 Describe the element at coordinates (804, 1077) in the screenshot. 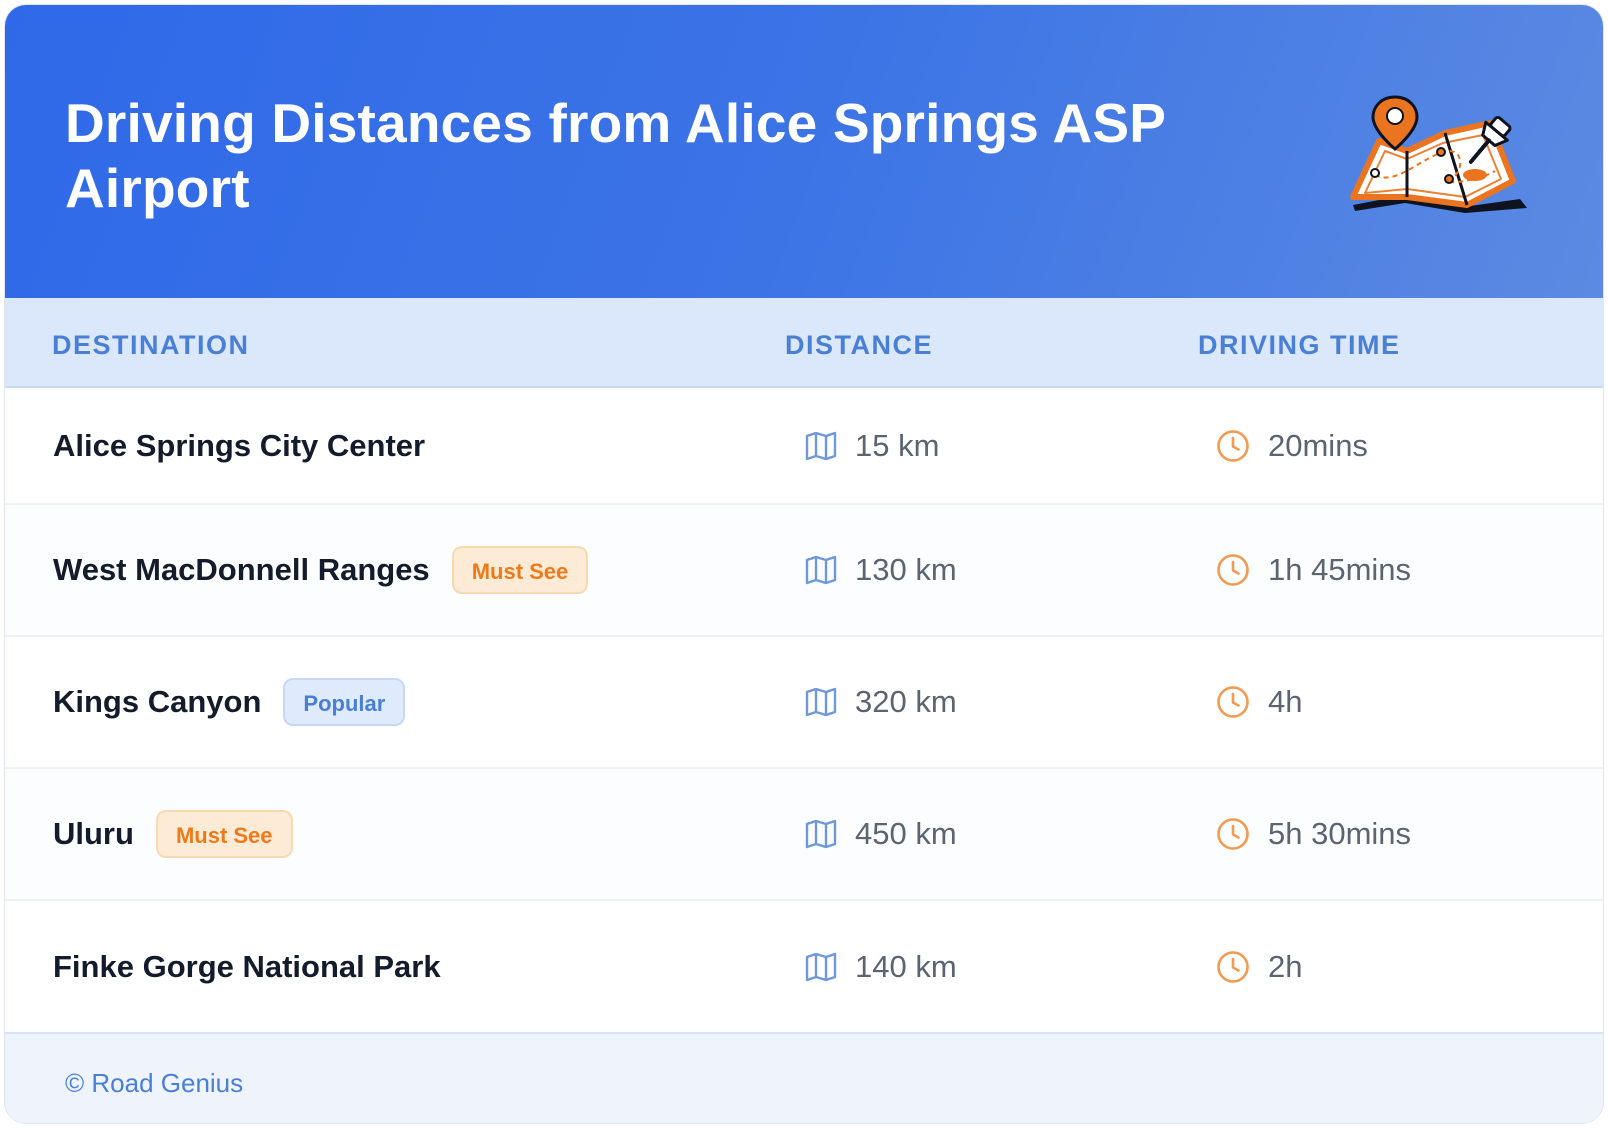

I see `card-footer: © Road Genius` at that location.